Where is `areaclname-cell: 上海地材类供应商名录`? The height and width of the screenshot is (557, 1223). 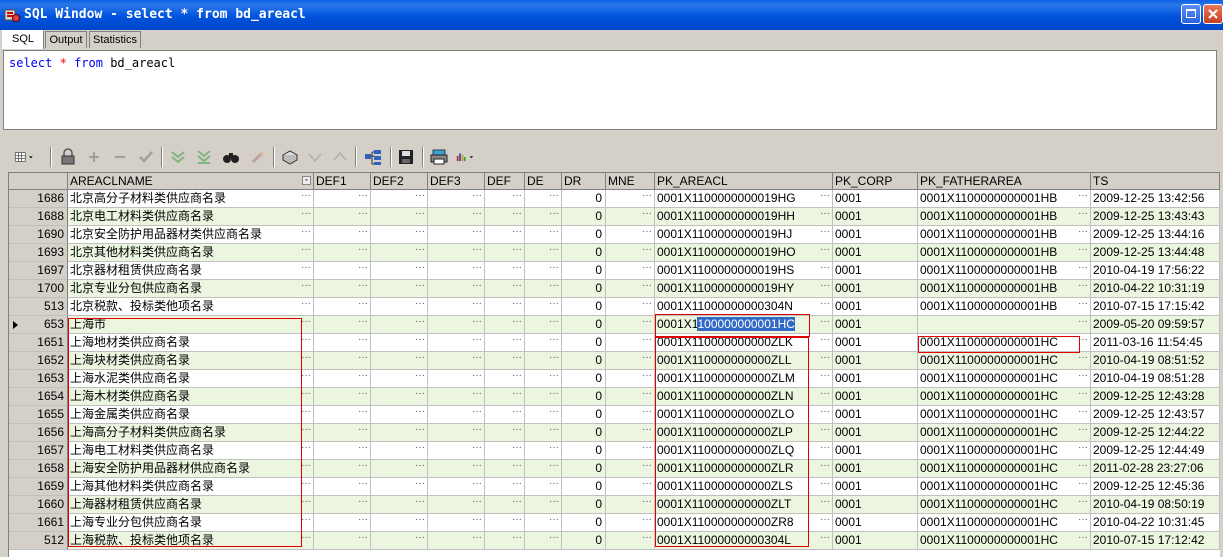
areaclname-cell: 上海地材类供应商名录 is located at coordinates (191, 343).